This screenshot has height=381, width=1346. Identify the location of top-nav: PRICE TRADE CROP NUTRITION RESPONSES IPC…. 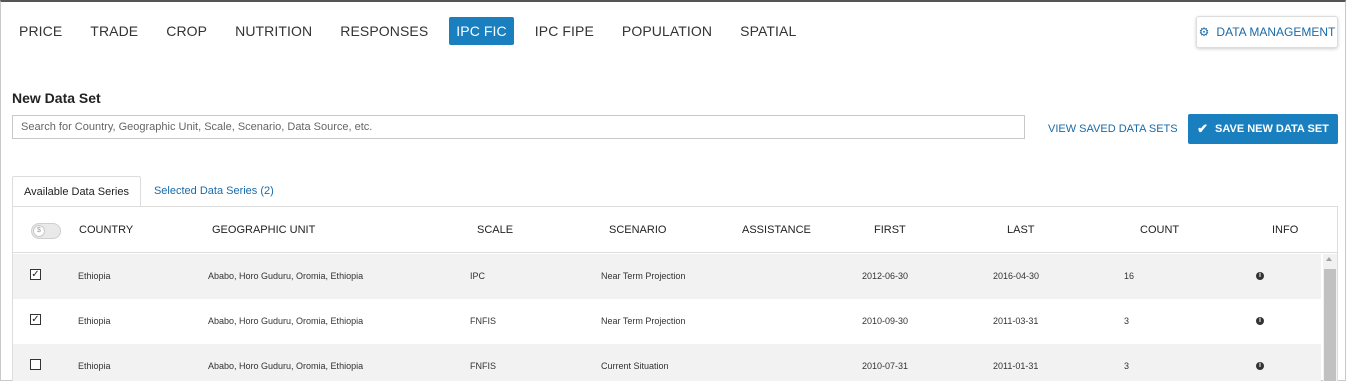
(414, 31).